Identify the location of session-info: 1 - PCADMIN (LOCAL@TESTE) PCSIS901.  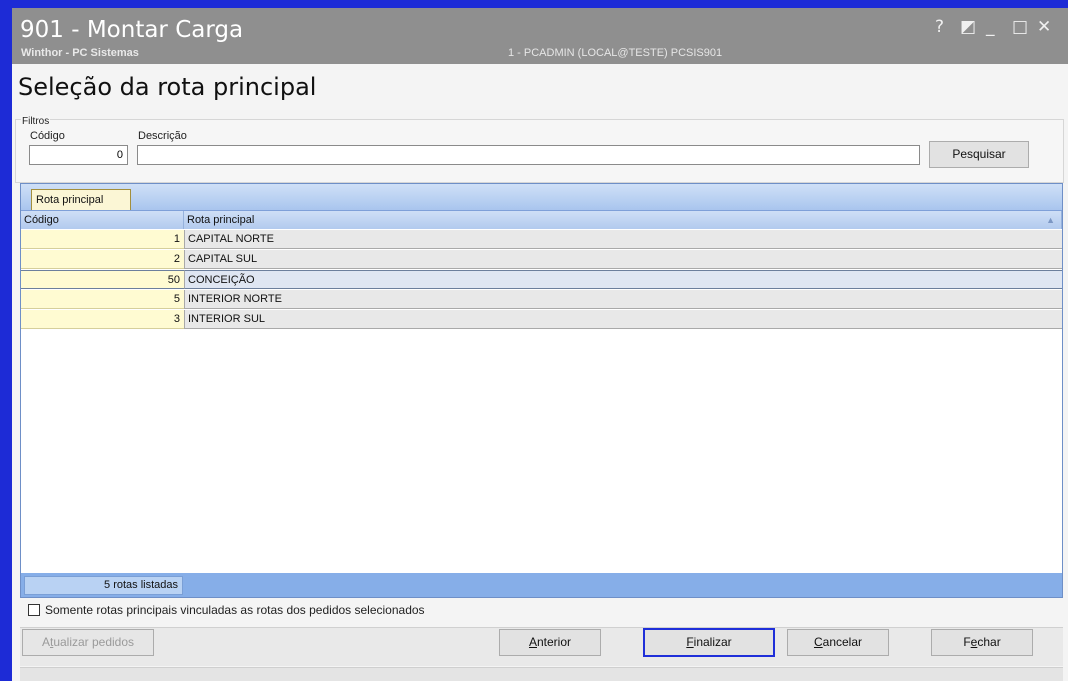
(615, 53).